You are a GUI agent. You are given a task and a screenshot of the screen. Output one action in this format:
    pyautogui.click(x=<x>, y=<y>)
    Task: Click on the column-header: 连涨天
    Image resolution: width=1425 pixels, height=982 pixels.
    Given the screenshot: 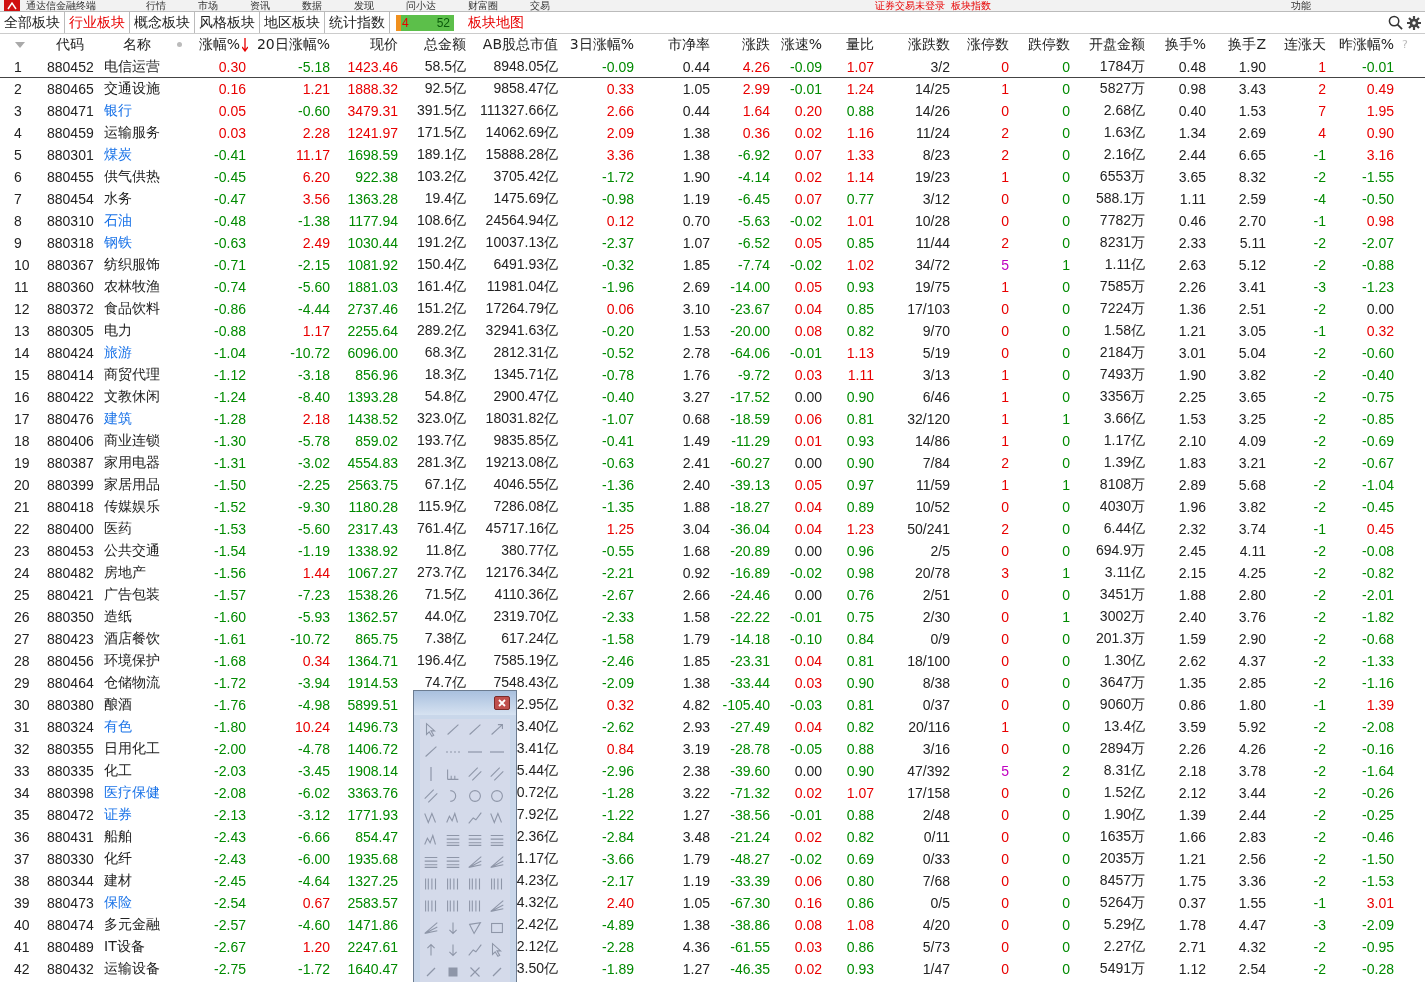 What is the action you would take?
    pyautogui.click(x=1306, y=44)
    